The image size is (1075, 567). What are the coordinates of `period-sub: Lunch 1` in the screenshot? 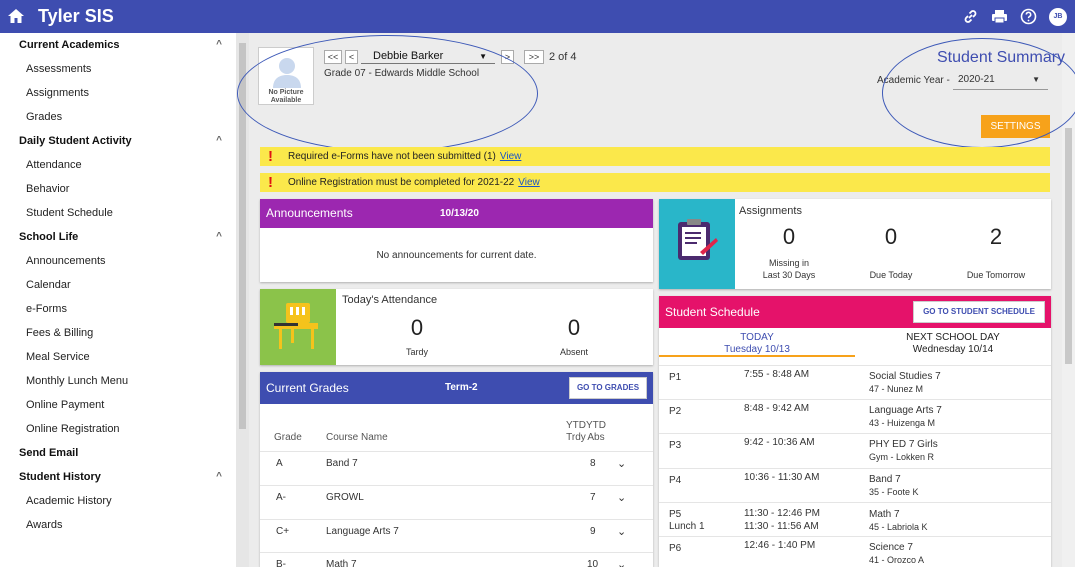 It's located at (687, 526).